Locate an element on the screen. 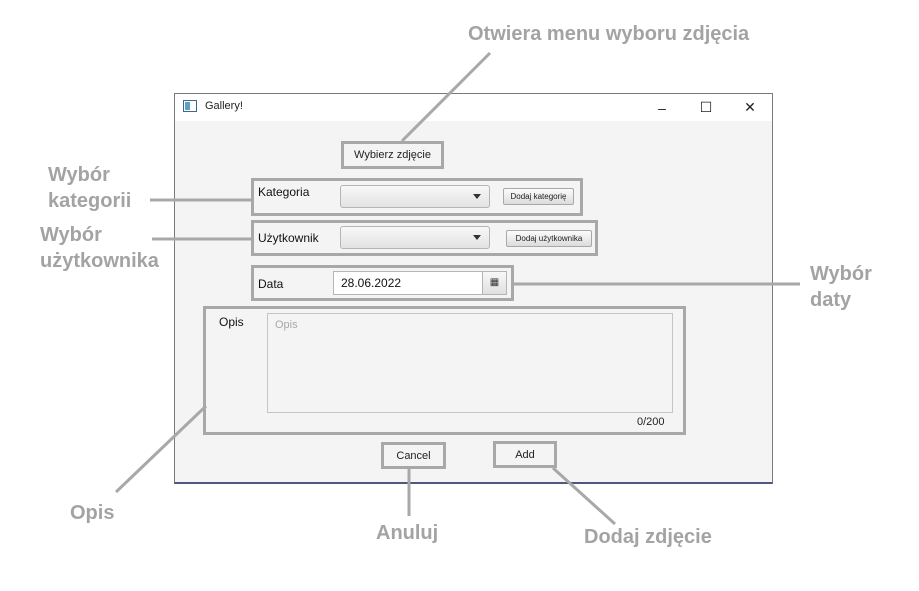 The height and width of the screenshot is (591, 919). annotation-category: Wybór kategorii is located at coordinates (89, 188).